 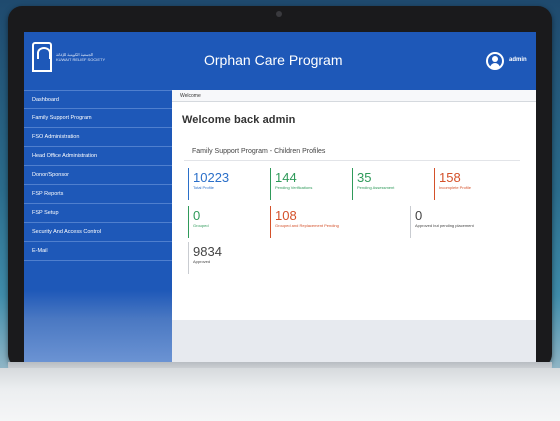 What do you see at coordinates (202, 261) in the screenshot?
I see `stat-label: Approved` at bounding box center [202, 261].